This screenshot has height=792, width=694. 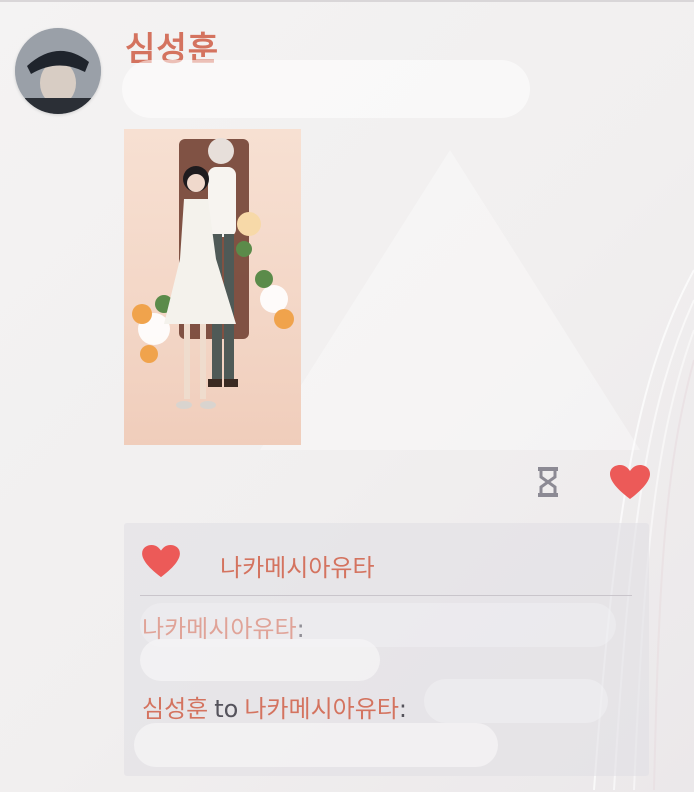 I want to click on liker-name: 나카메시아유타, so click(x=297, y=565).